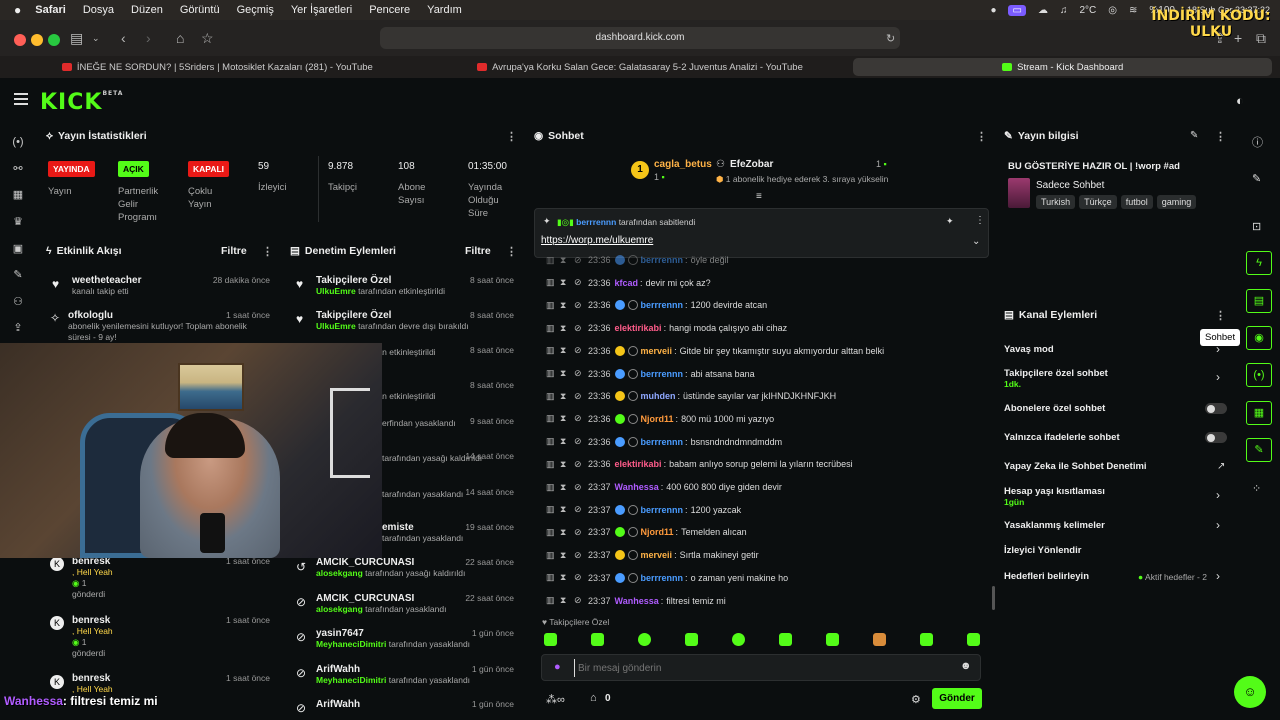 This screenshot has width=1280, height=720. I want to click on tag: Turkish, so click(1056, 202).